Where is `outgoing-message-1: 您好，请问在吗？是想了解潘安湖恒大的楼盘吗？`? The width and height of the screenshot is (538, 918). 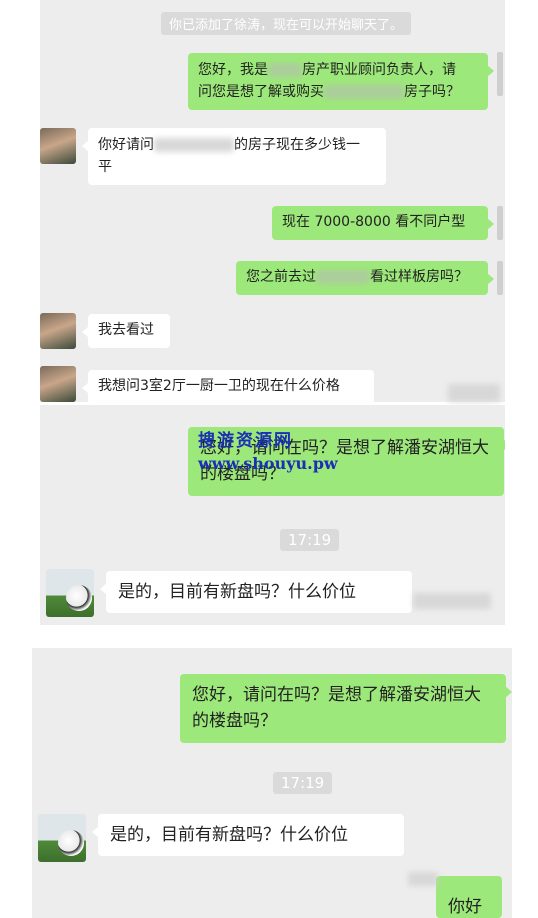 outgoing-message-1: 您好，请问在吗？是想了解潘安湖恒大的楼盘吗？ is located at coordinates (346, 708).